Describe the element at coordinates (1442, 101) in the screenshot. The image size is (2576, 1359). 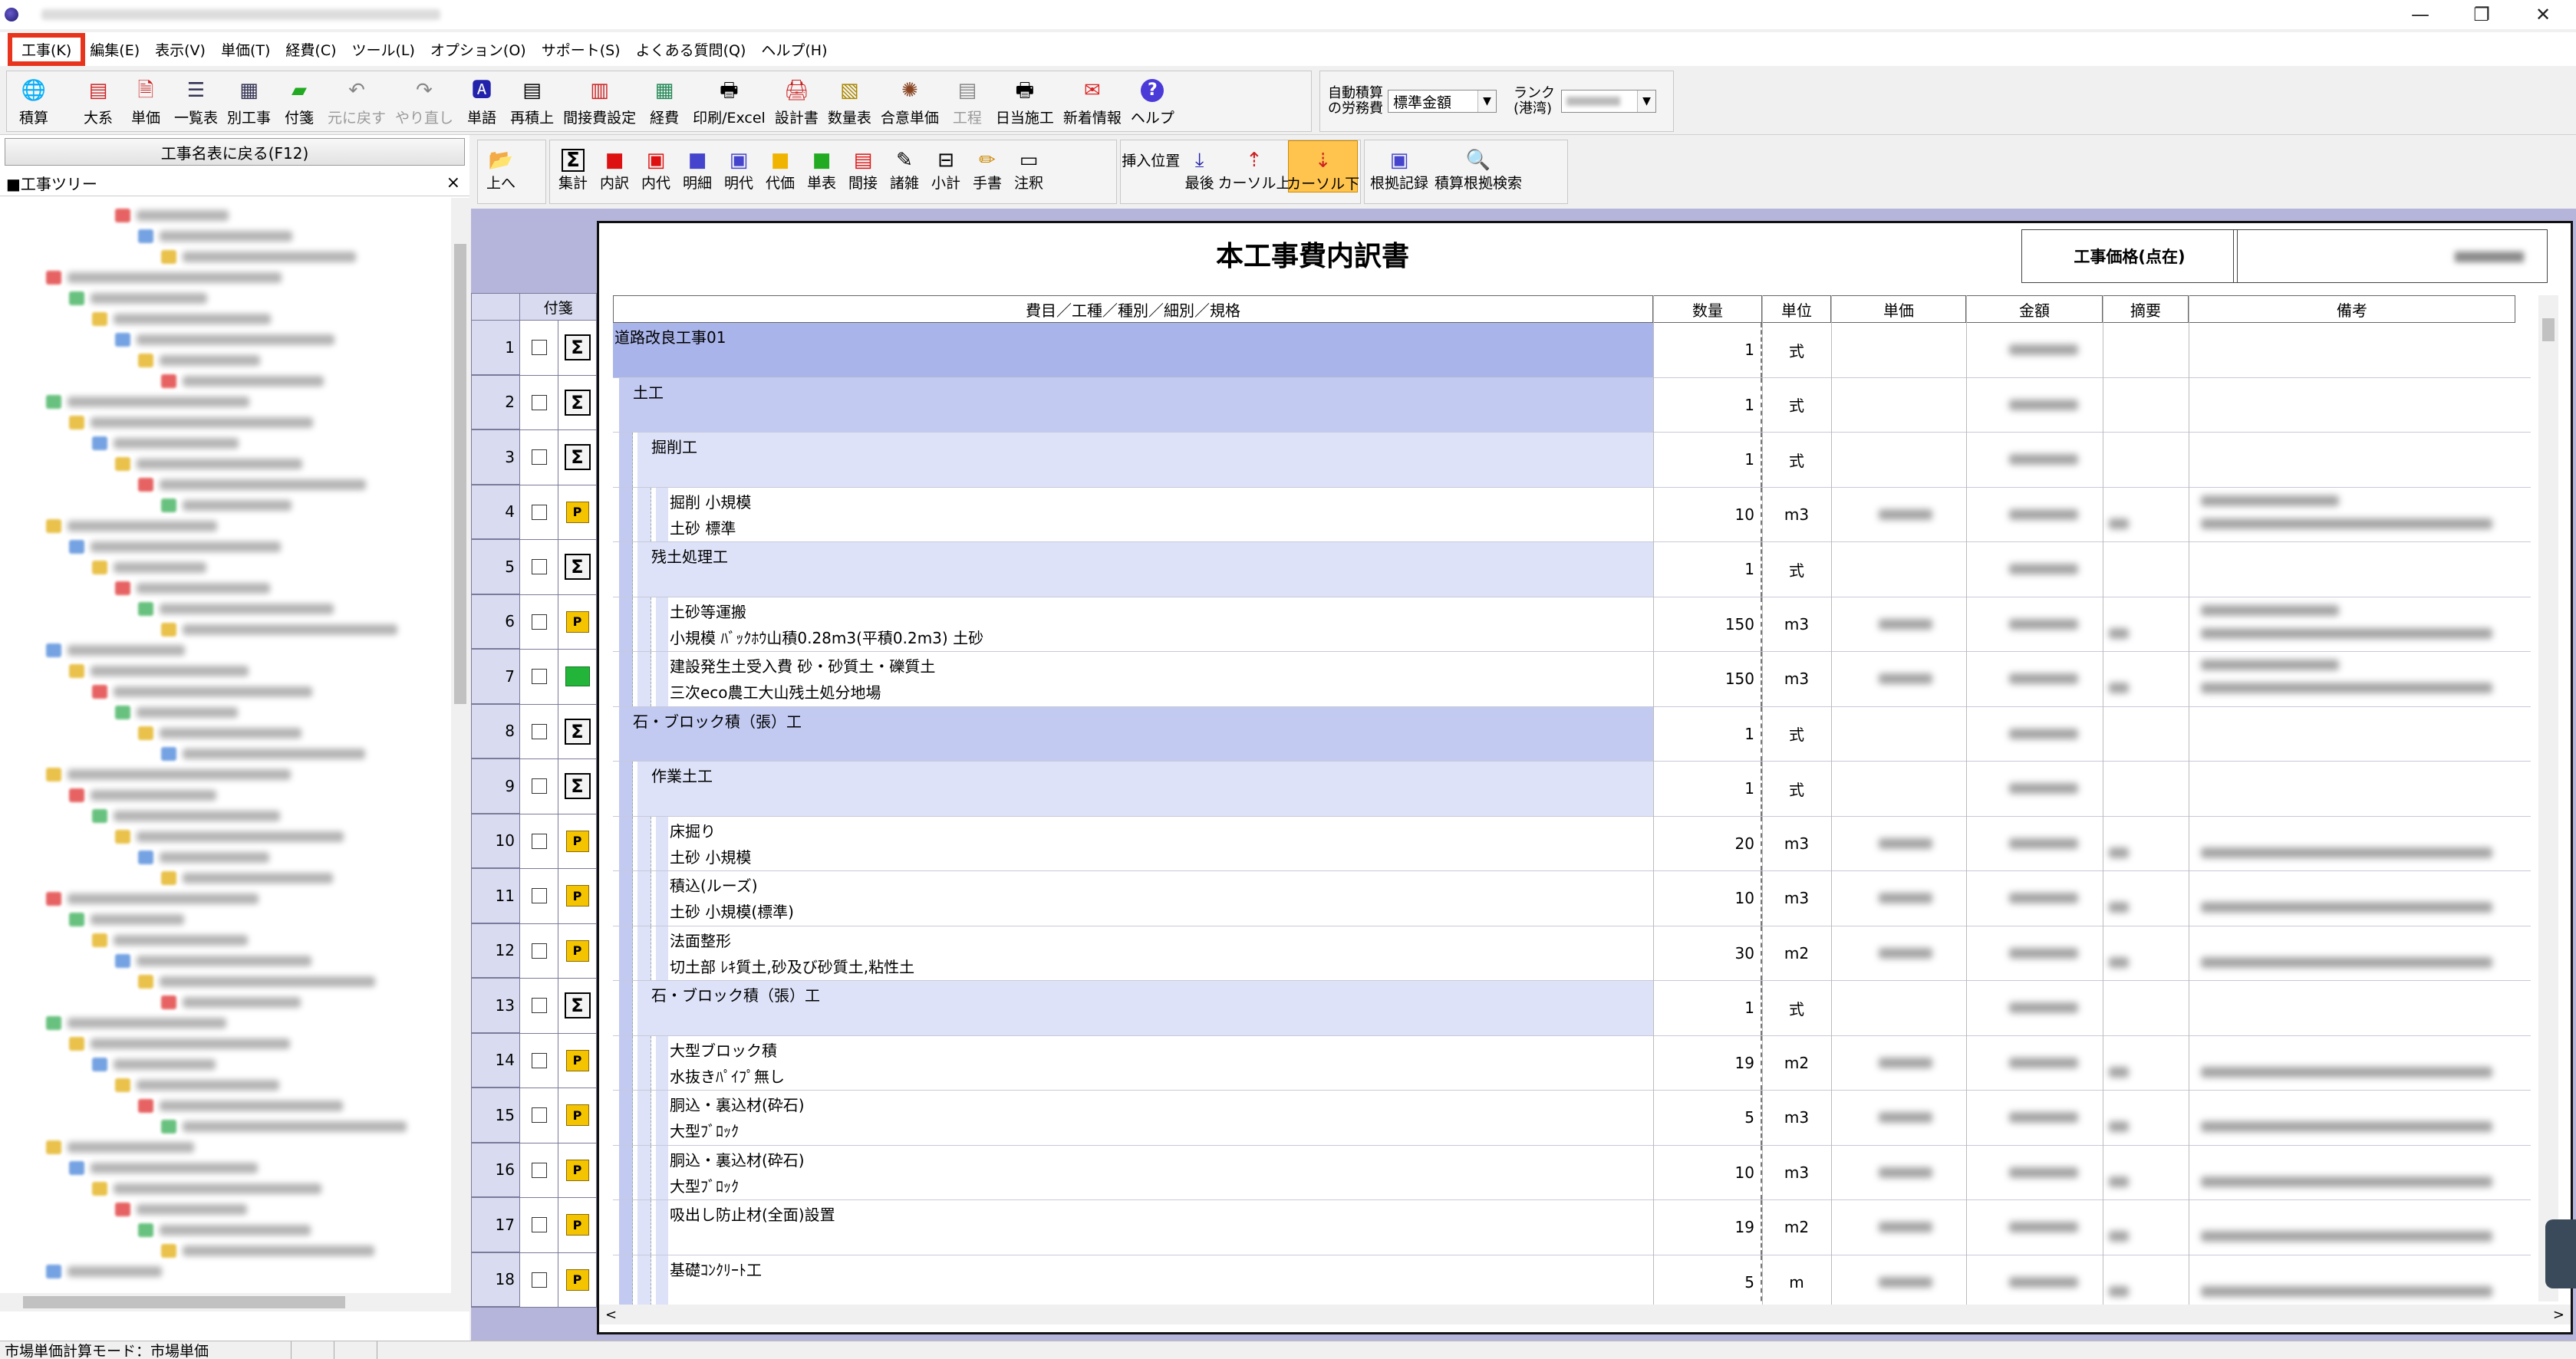
I see `auto-labor-select: 標準金額 ▼` at that location.